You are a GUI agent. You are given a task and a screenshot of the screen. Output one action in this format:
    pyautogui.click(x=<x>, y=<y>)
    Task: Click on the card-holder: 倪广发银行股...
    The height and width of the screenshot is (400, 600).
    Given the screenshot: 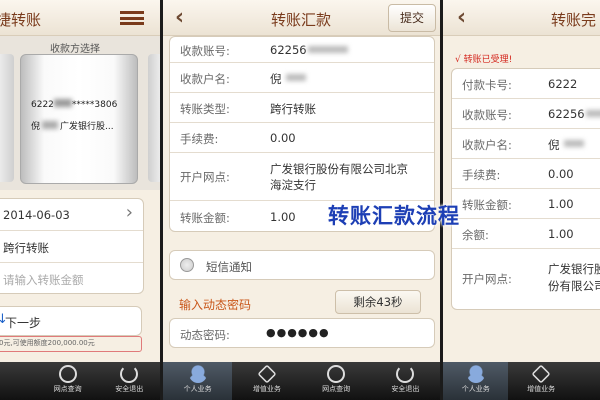 What is the action you would take?
    pyautogui.click(x=72, y=126)
    